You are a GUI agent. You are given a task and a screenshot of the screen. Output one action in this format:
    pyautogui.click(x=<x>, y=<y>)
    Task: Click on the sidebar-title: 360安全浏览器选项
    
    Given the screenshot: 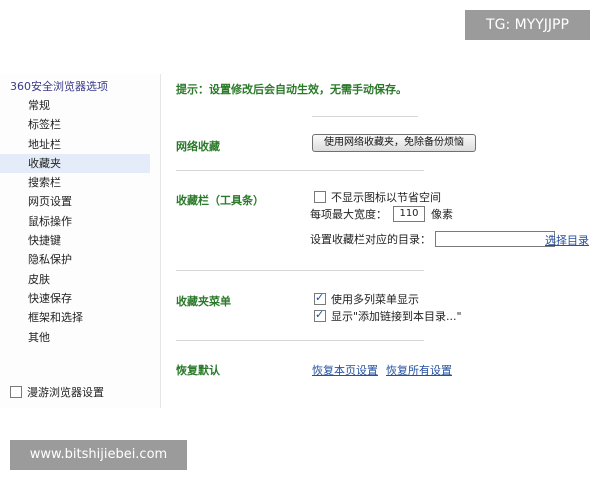 What is the action you would take?
    pyautogui.click(x=59, y=86)
    